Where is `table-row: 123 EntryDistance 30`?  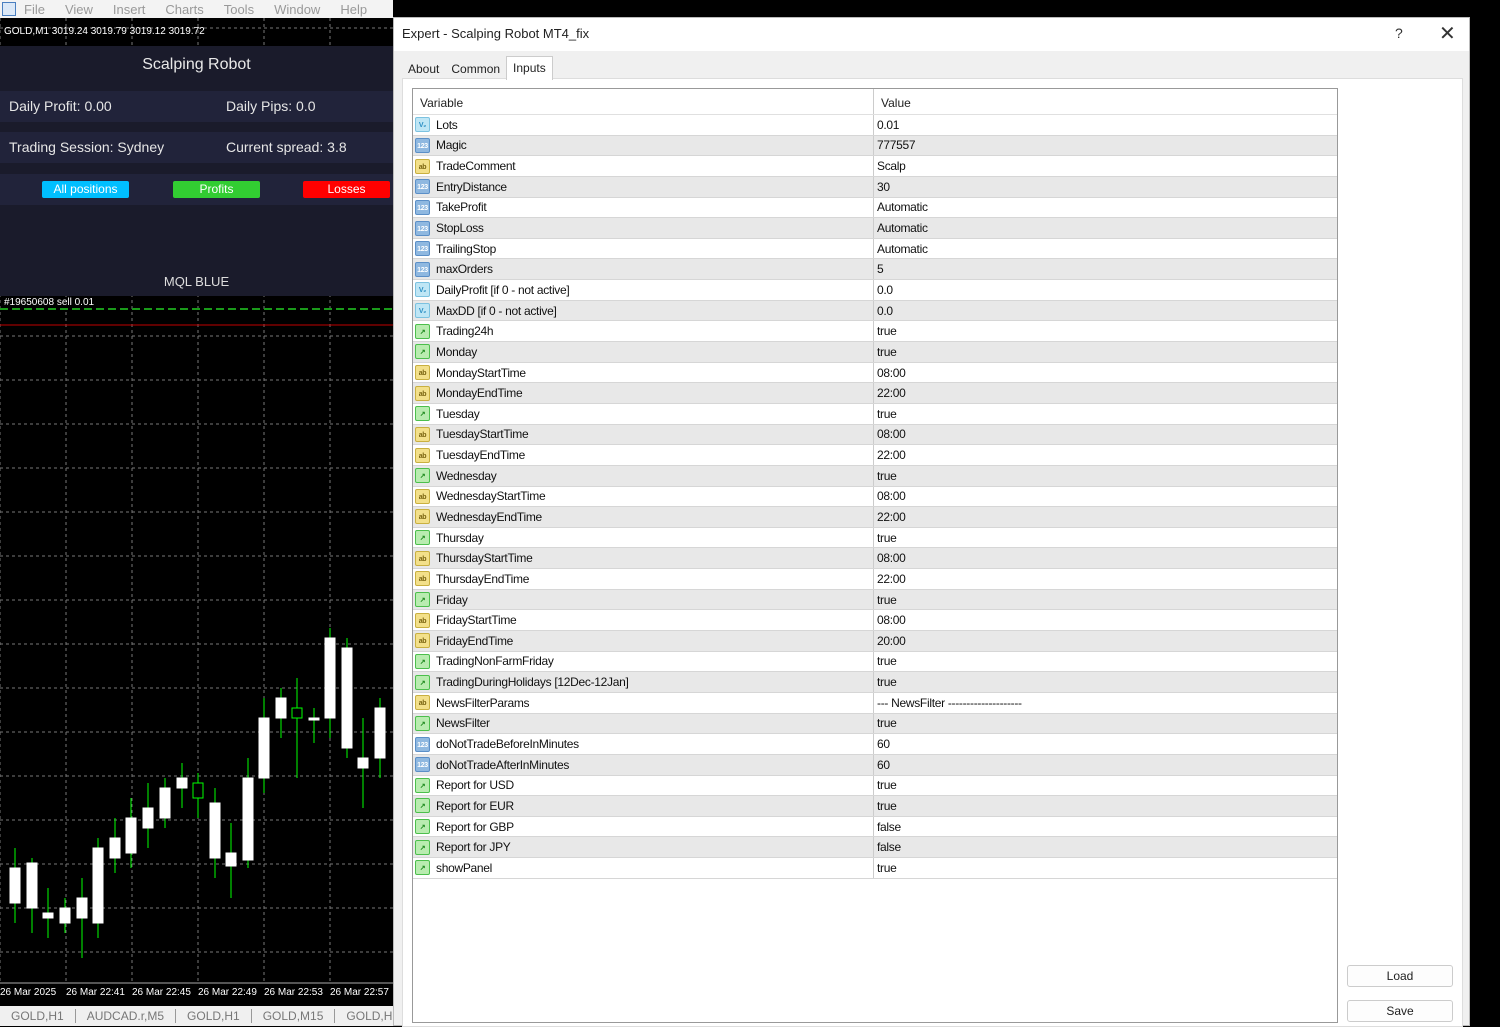
table-row: 123 EntryDistance 30 is located at coordinates (875, 187).